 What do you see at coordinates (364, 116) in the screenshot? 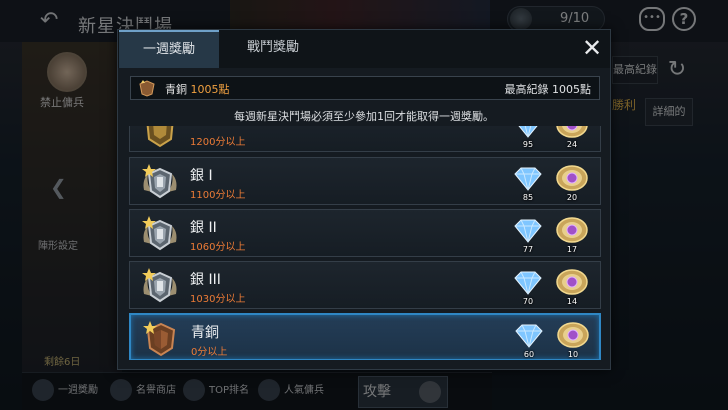
I see `reward-notice: 每週新星決鬥場必須至少參加1回才能取得一週獎勵。` at bounding box center [364, 116].